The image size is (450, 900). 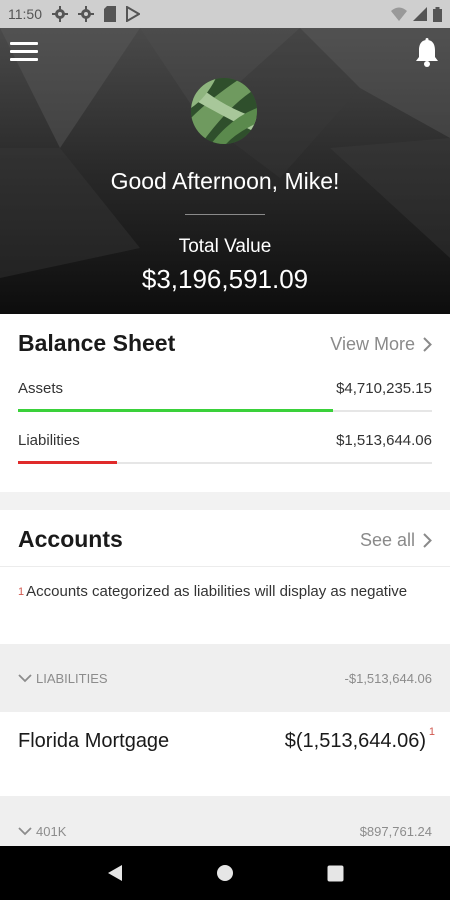 I want to click on recents-square-icon, so click(x=335, y=873).